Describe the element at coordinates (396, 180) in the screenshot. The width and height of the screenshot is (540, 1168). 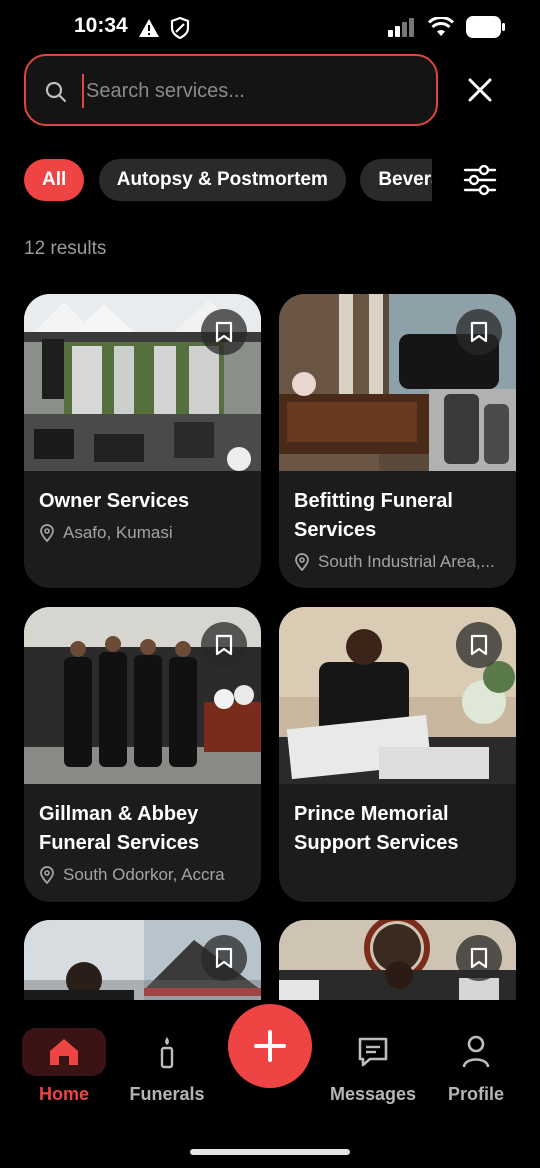
I see `chip-beverages: Beverages` at that location.